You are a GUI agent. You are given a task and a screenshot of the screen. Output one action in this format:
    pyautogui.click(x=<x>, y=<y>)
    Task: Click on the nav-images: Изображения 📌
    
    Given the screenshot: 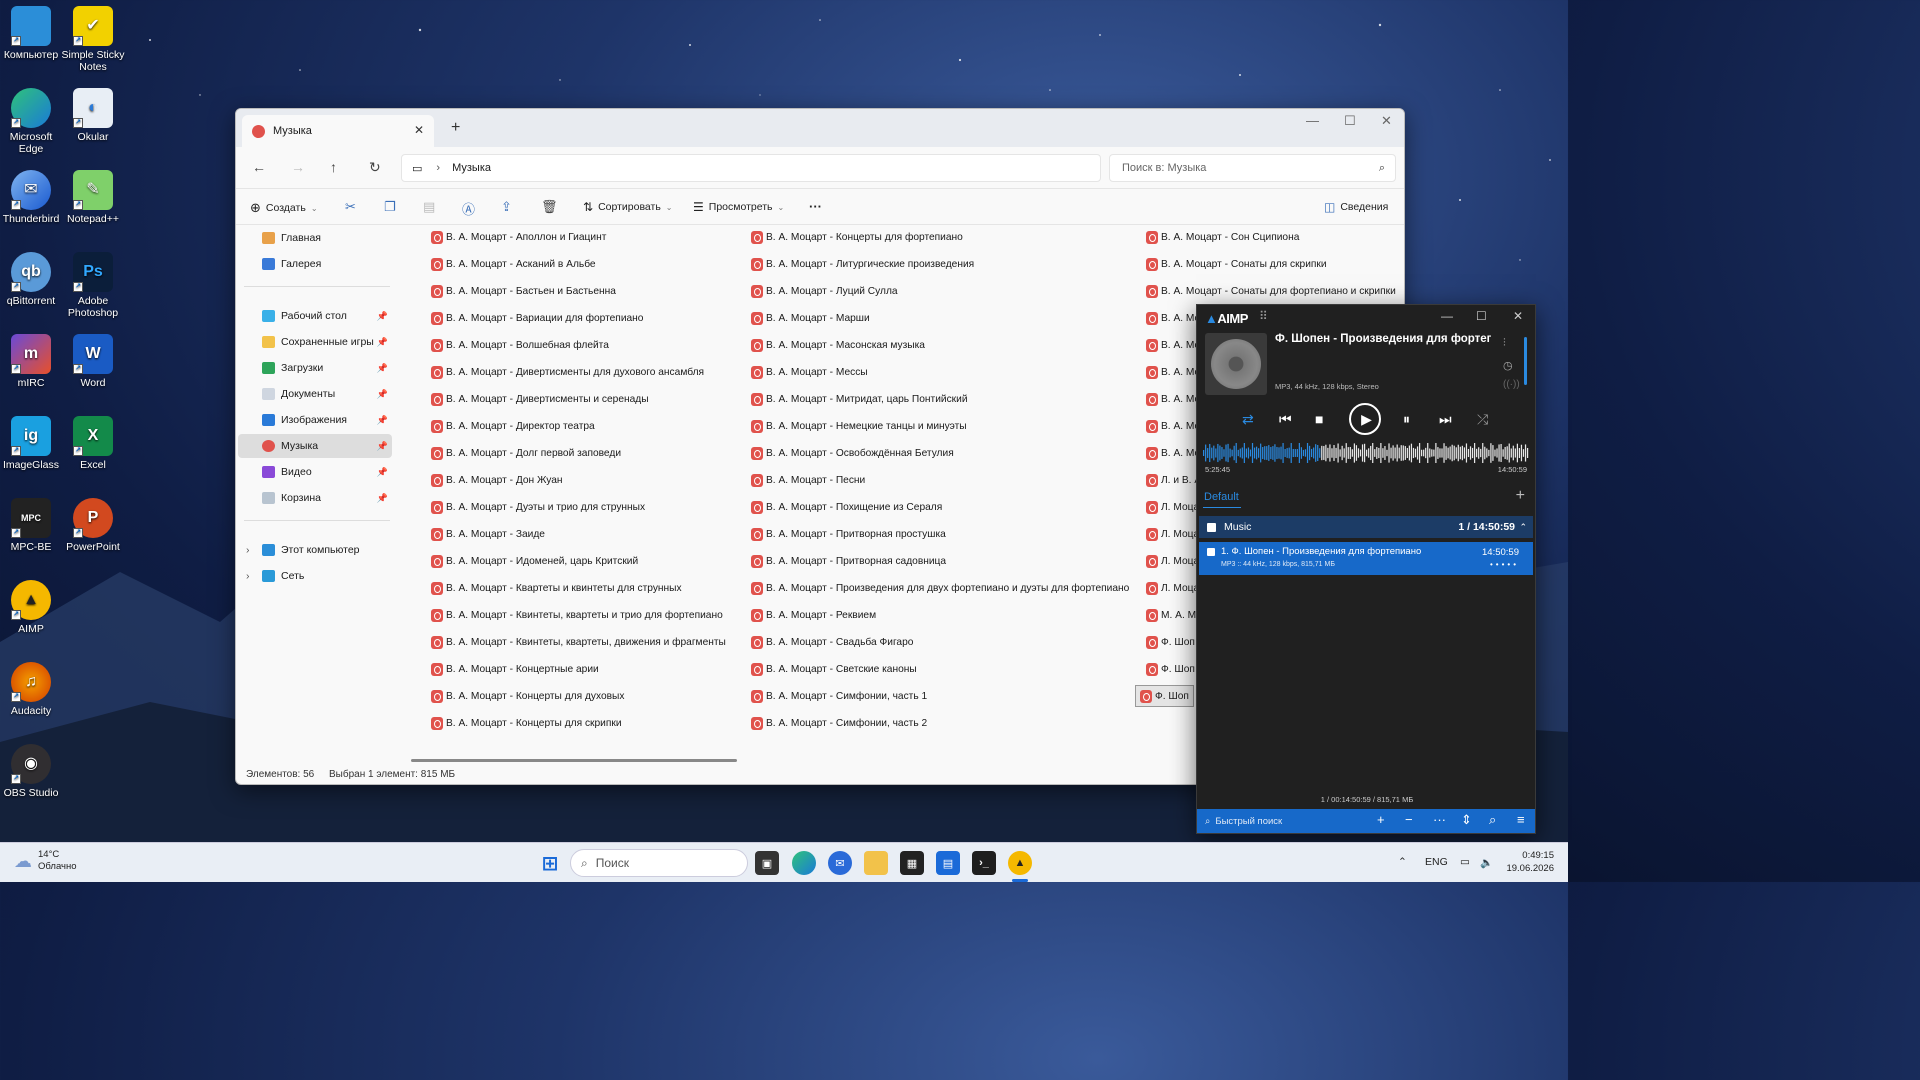 What is the action you would take?
    pyautogui.click(x=315, y=420)
    